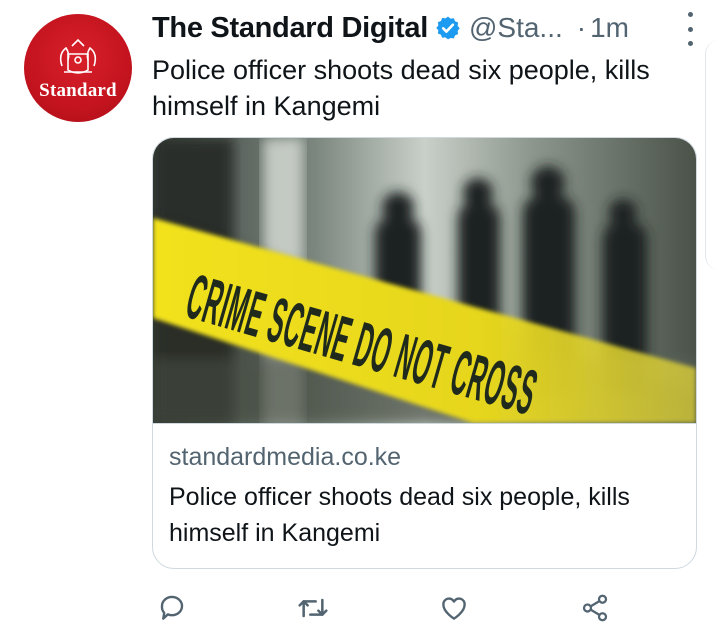 This screenshot has width=720, height=640. I want to click on like-button, so click(454, 608).